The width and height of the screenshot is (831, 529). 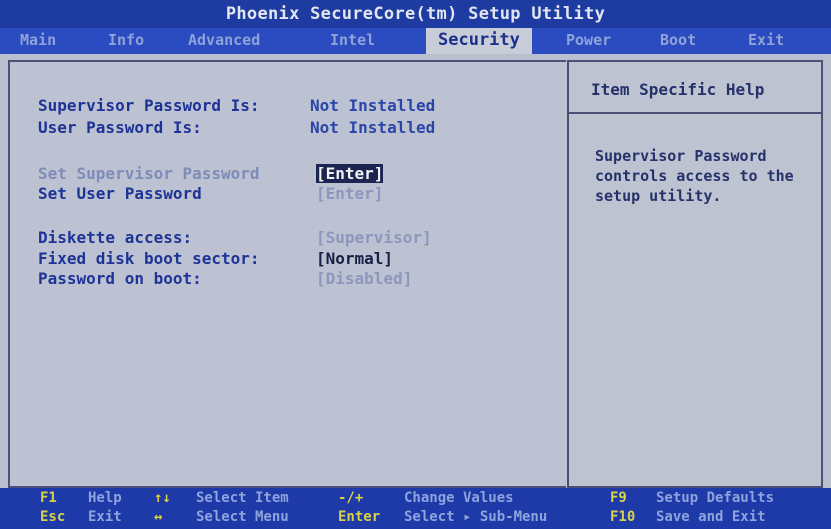 What do you see at coordinates (678, 41) in the screenshot?
I see `menu-tab-boot: Boot` at bounding box center [678, 41].